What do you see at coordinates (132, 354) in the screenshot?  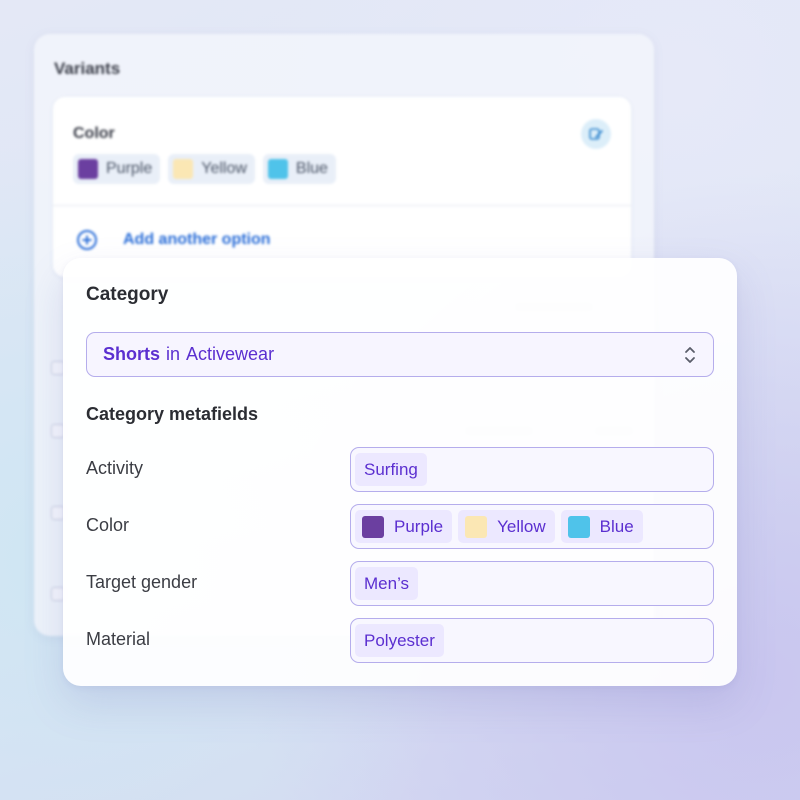 I see `category-name: Shorts` at bounding box center [132, 354].